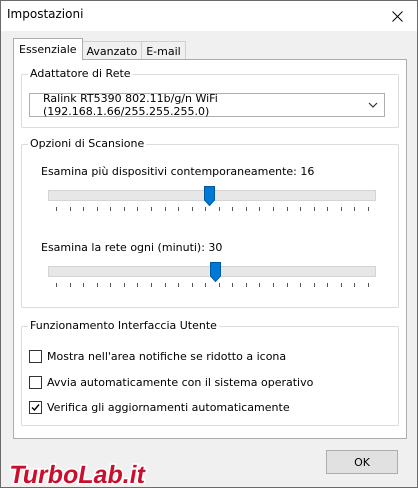 The image size is (418, 488). I want to click on interval-label: Esamina la rete ogni (minuti): 30, so click(132, 247).